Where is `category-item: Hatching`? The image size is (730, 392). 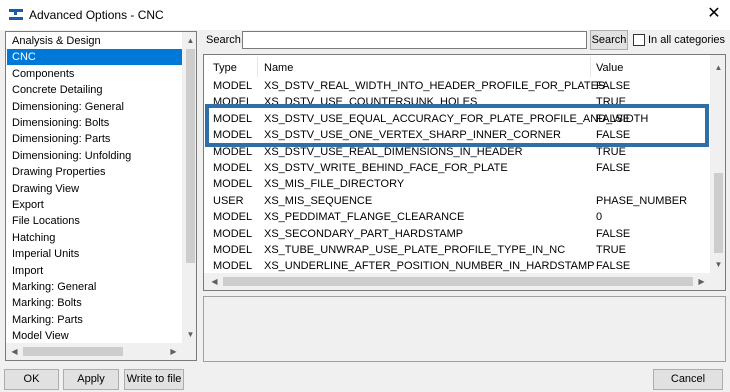
category-item: Hatching is located at coordinates (95, 238).